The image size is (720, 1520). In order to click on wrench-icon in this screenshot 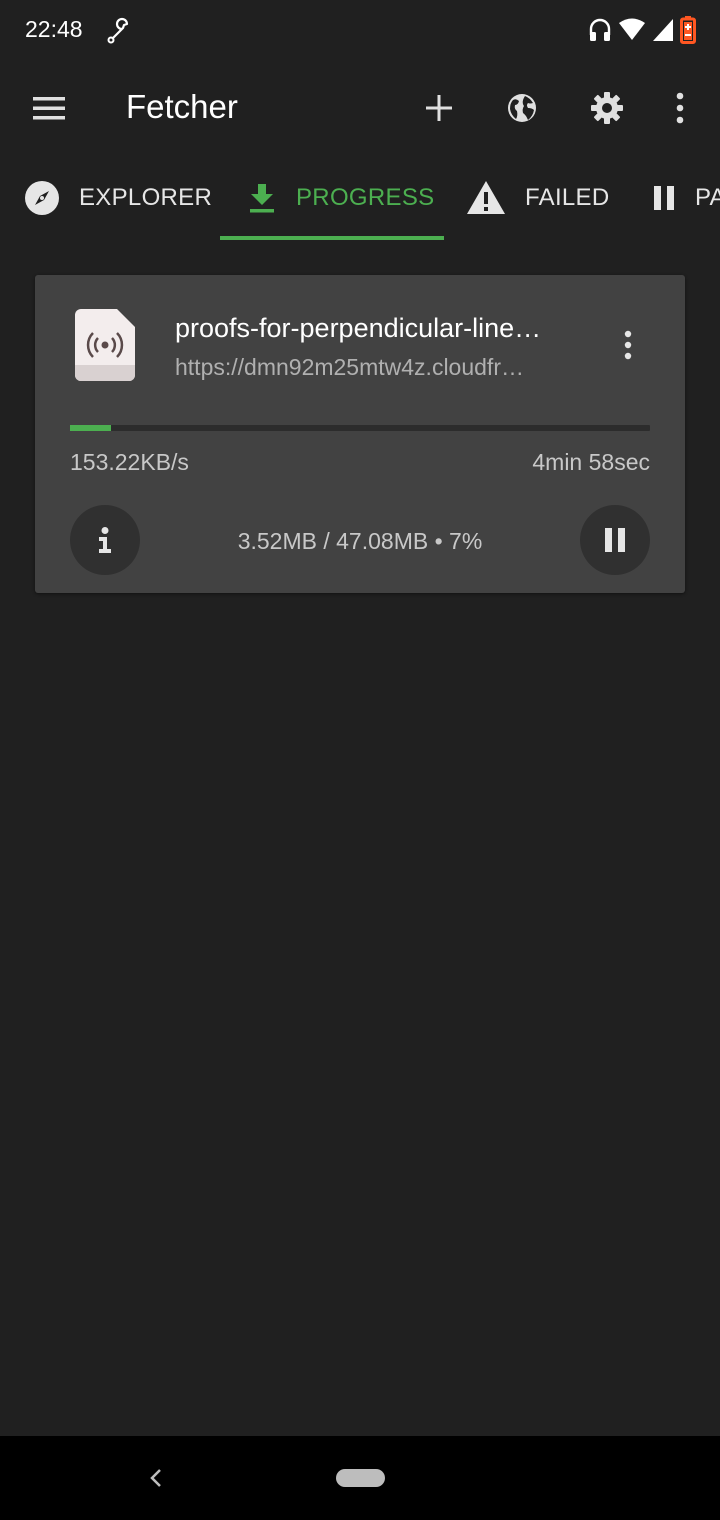, I will do `click(118, 30)`.